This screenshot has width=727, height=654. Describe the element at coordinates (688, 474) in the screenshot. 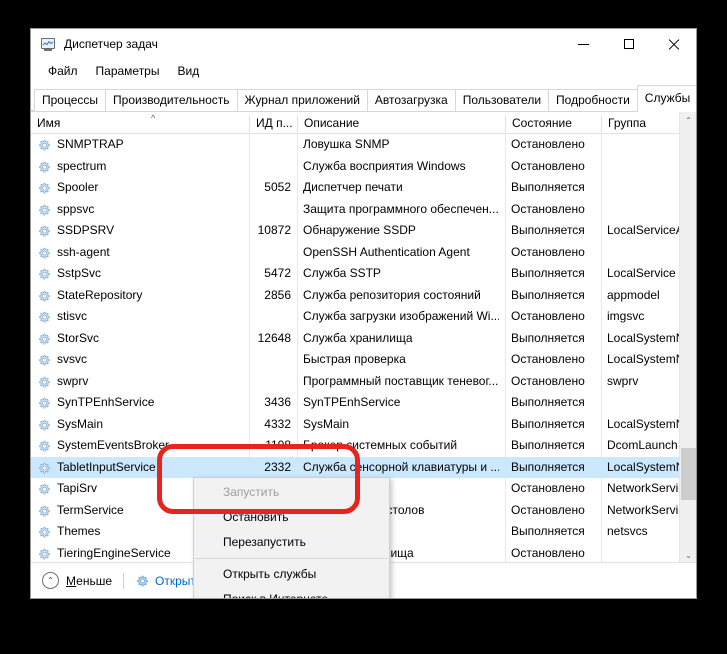

I see `scrollbar-thumb` at that location.